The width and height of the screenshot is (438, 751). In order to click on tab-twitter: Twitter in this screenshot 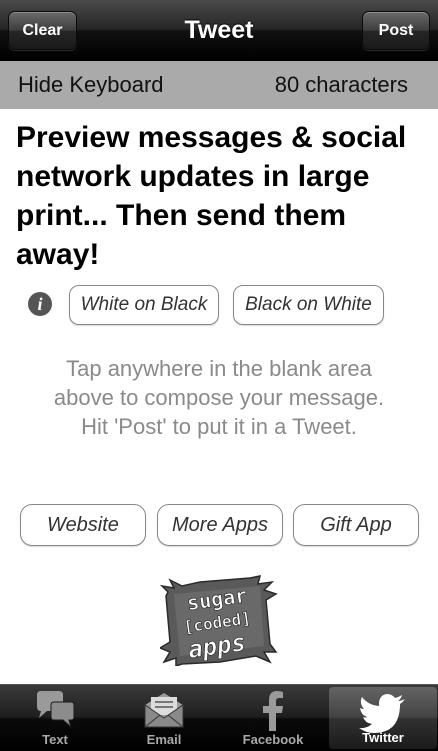, I will do `click(383, 718)`.